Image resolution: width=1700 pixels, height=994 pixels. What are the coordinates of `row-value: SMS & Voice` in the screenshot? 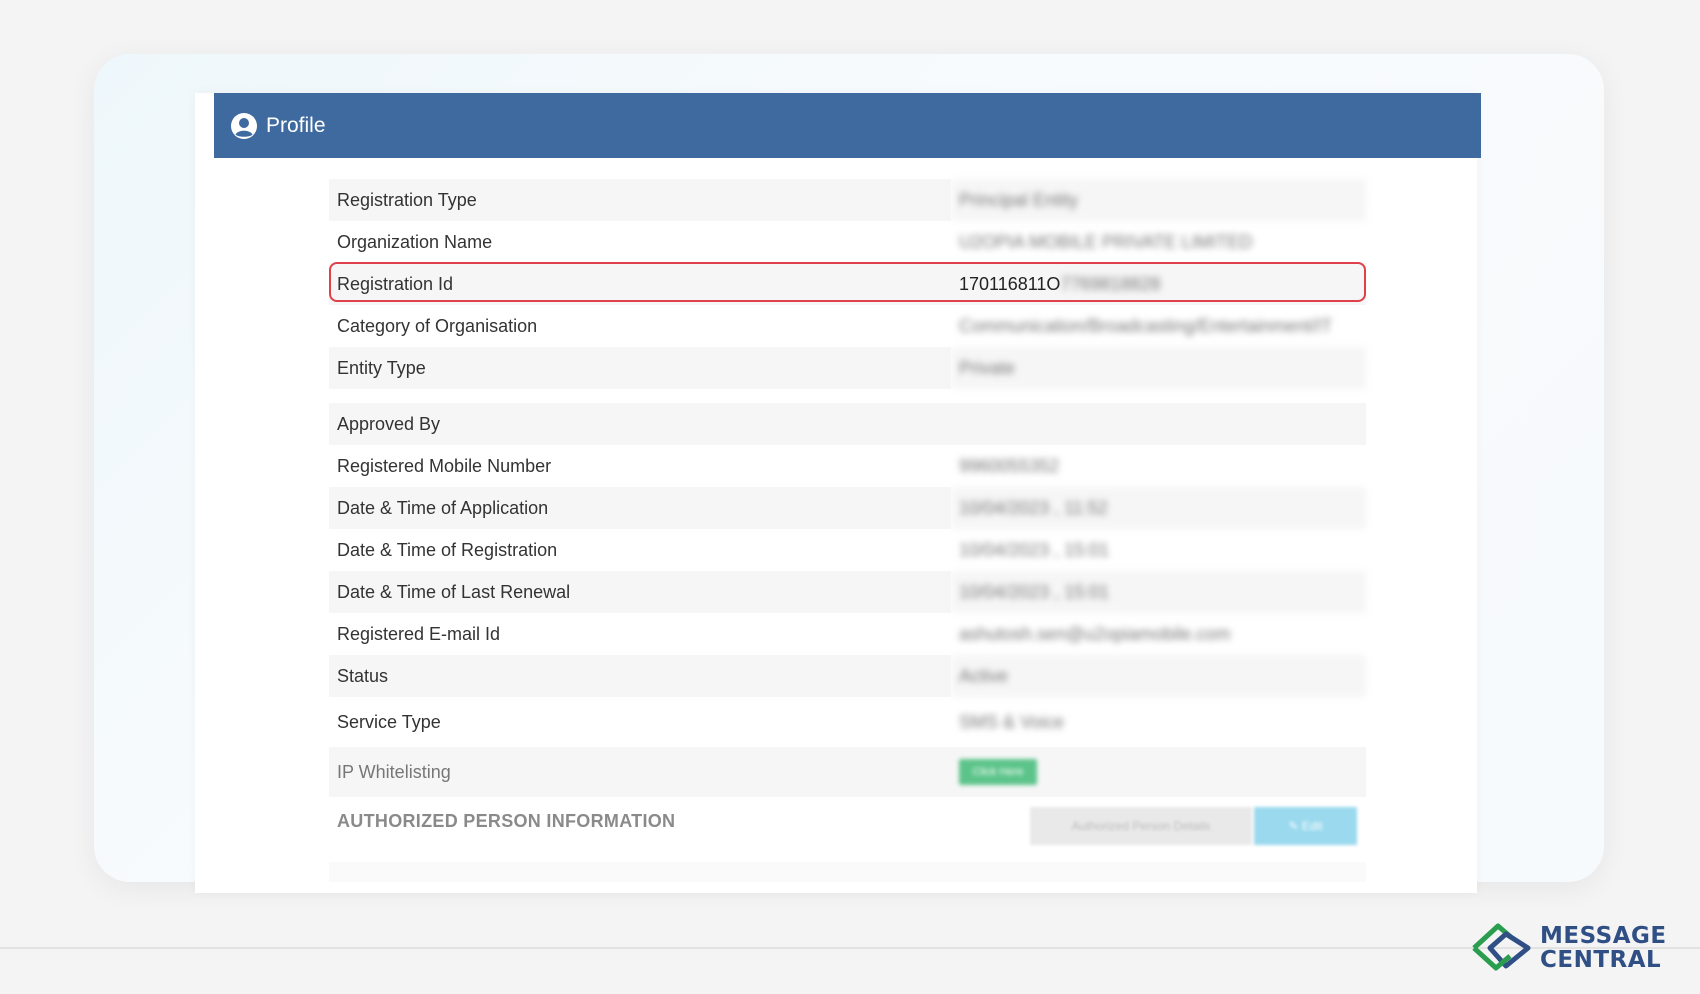 It's located at (1012, 721).